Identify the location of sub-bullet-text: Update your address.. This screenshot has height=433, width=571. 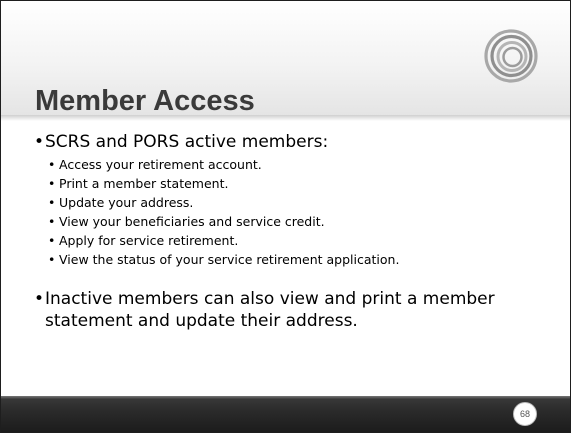
(126, 202).